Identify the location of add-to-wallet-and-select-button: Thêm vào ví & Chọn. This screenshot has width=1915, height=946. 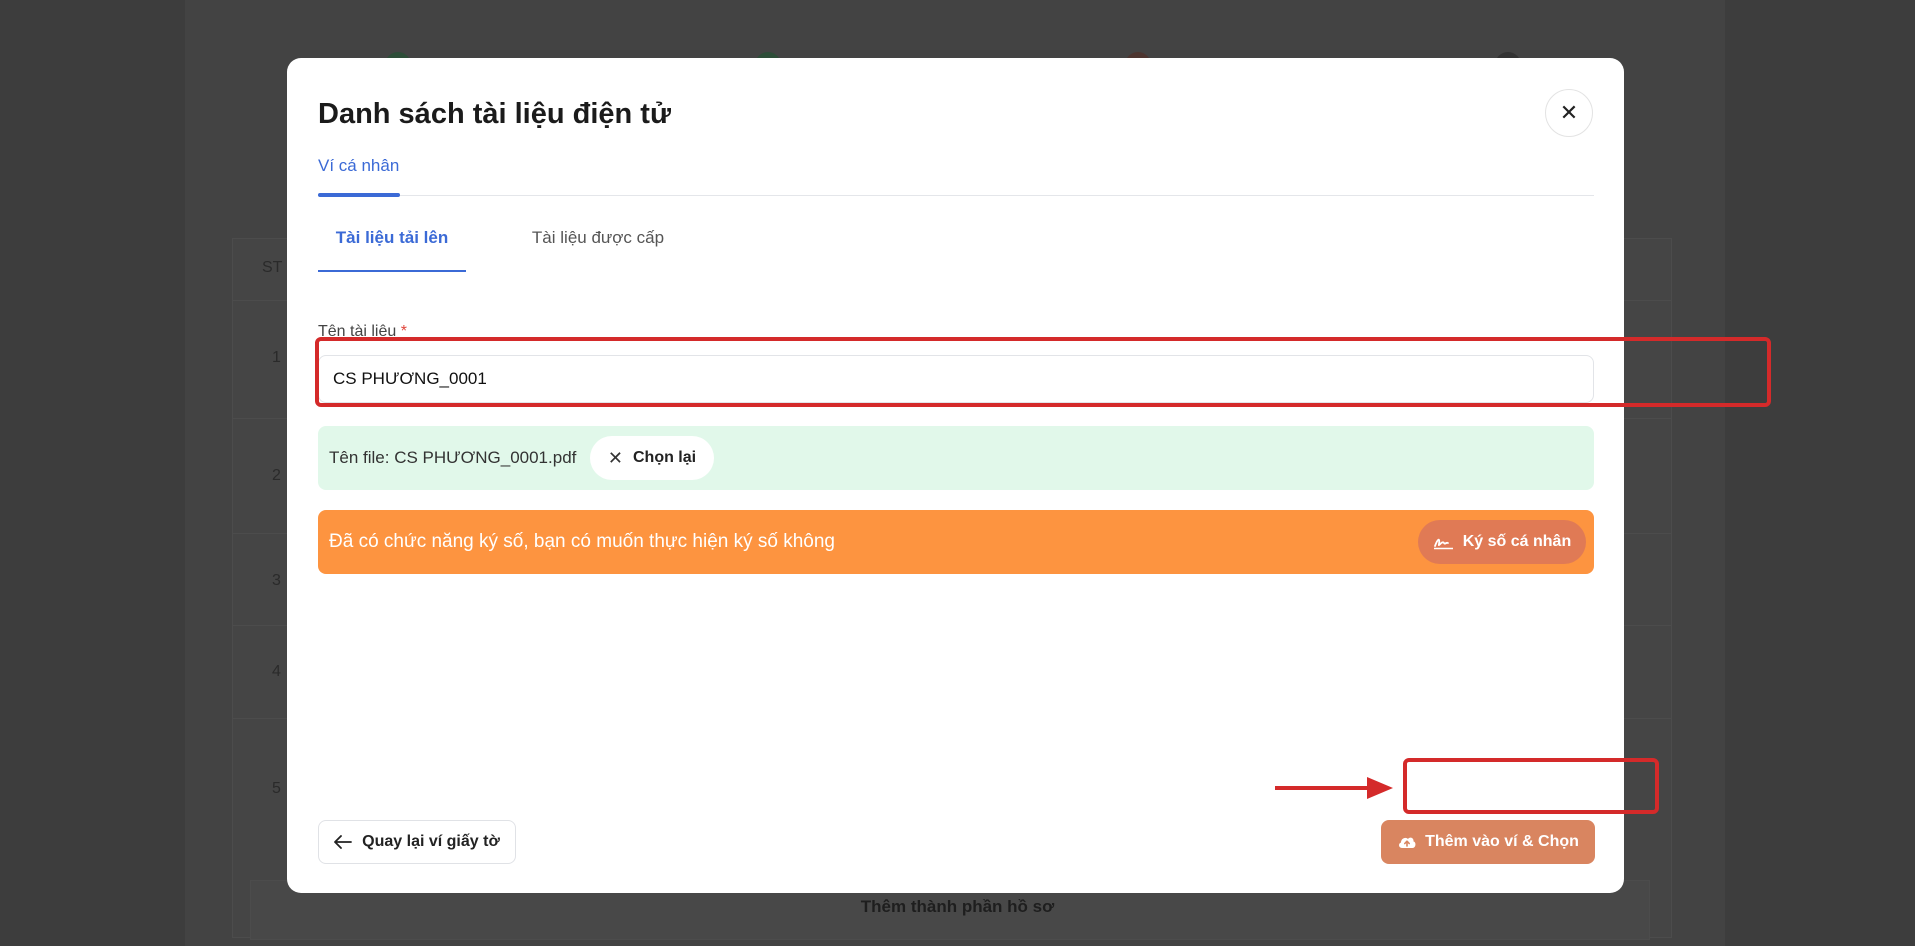
(1488, 842).